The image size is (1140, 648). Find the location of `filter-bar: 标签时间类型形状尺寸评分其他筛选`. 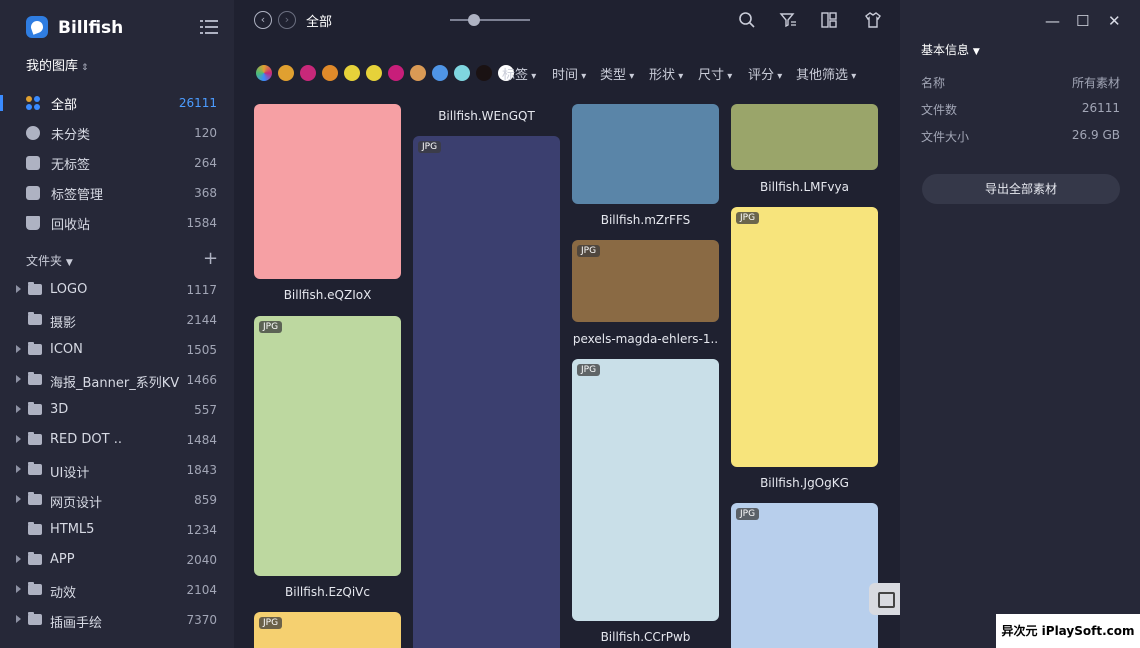

filter-bar: 标签时间类型形状尺寸评分其他筛选 is located at coordinates (567, 74).